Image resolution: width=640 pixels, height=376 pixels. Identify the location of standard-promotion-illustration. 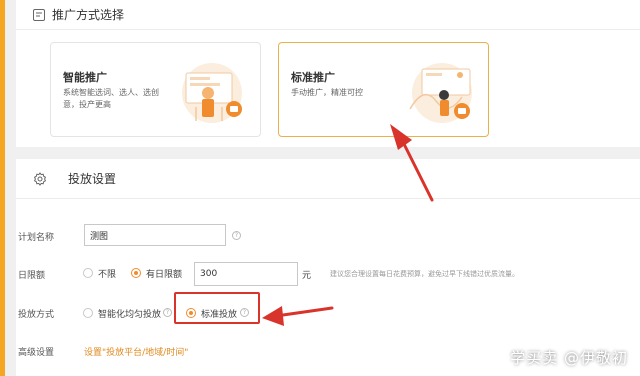
(440, 93).